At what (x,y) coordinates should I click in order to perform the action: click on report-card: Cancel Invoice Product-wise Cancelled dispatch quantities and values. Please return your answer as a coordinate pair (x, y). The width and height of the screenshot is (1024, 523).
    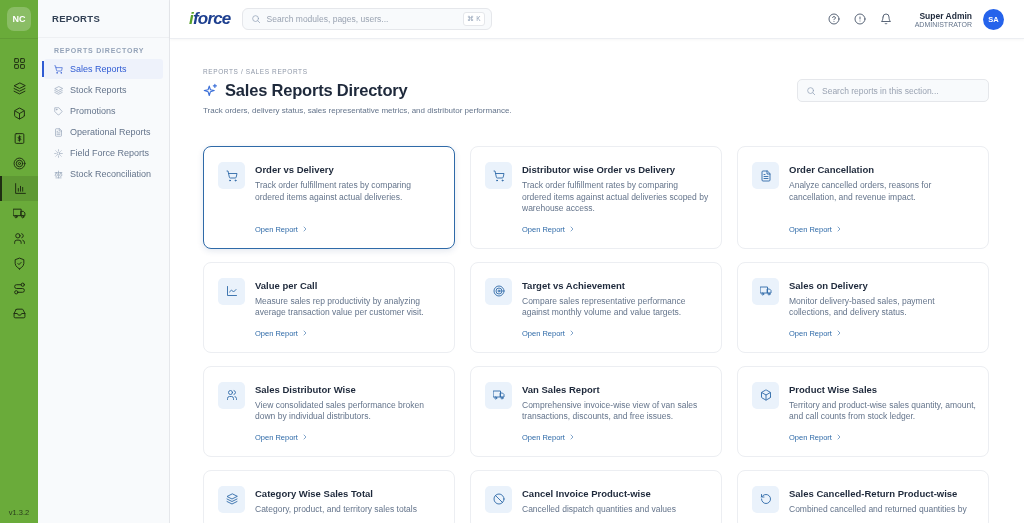
    Looking at the image, I should click on (596, 496).